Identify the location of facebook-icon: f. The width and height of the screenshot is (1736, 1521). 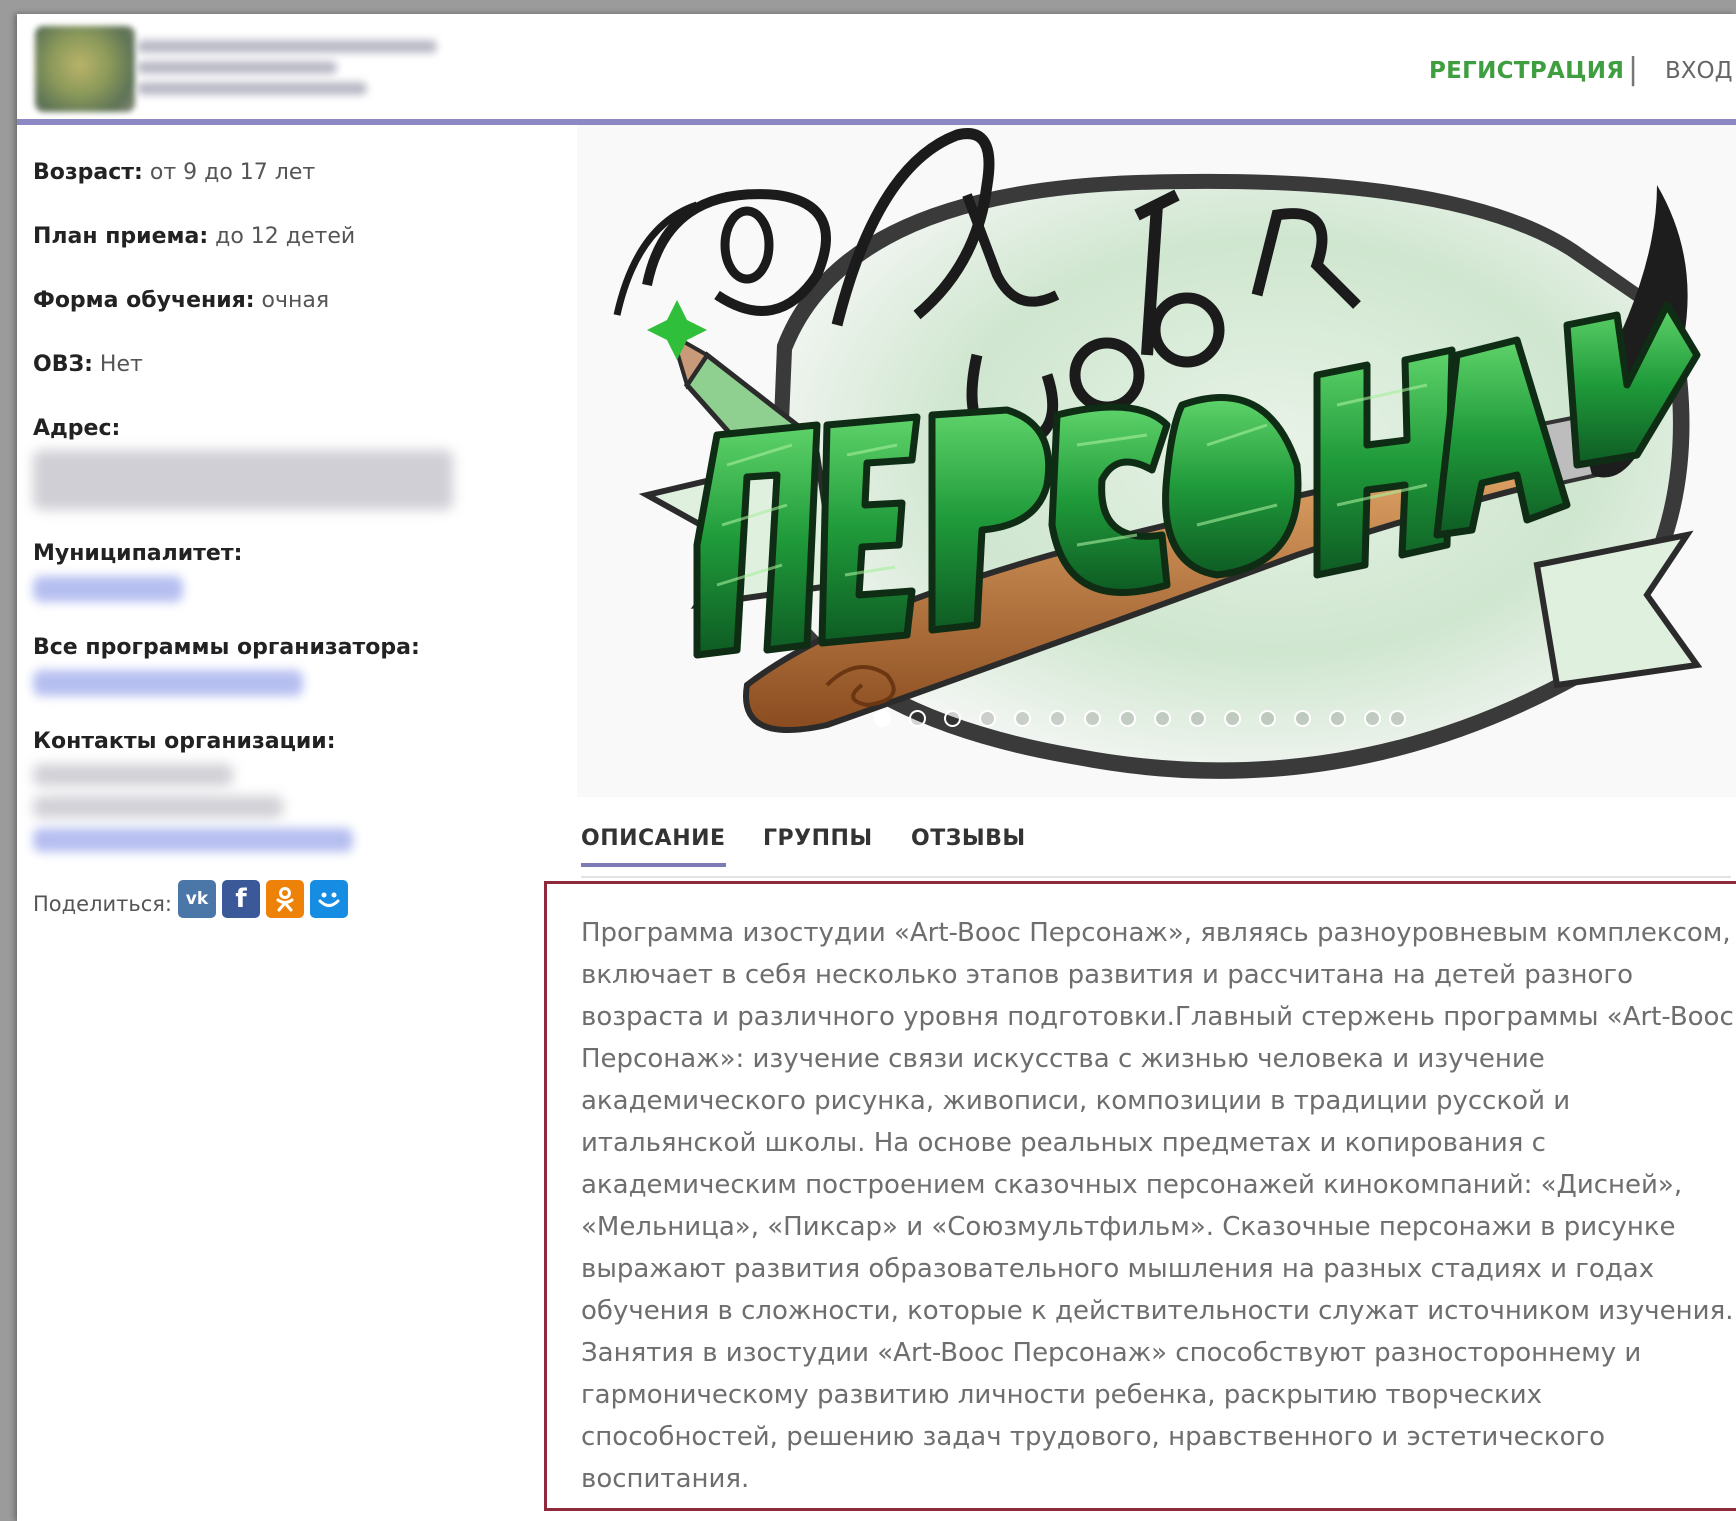
(241, 899).